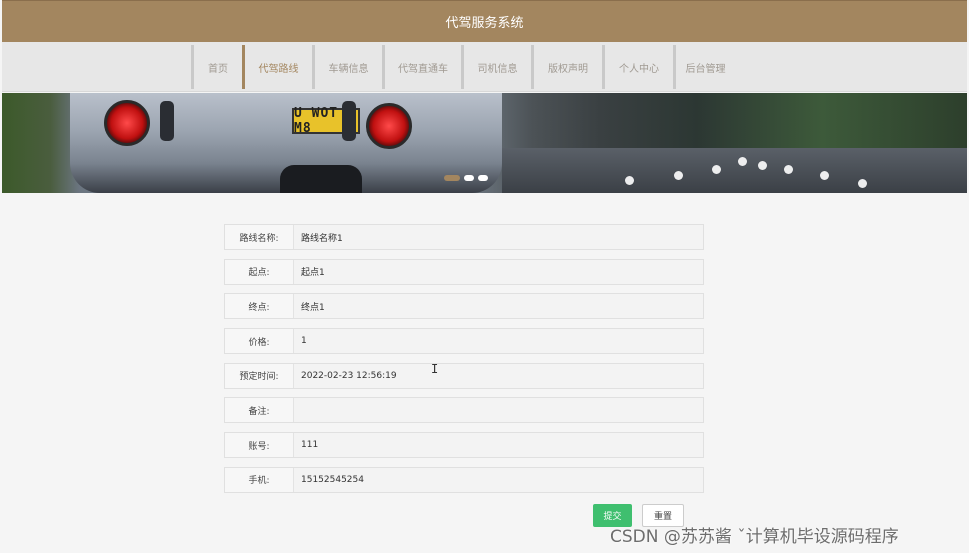 The width and height of the screenshot is (969, 553). I want to click on field-label: 终点:, so click(259, 306).